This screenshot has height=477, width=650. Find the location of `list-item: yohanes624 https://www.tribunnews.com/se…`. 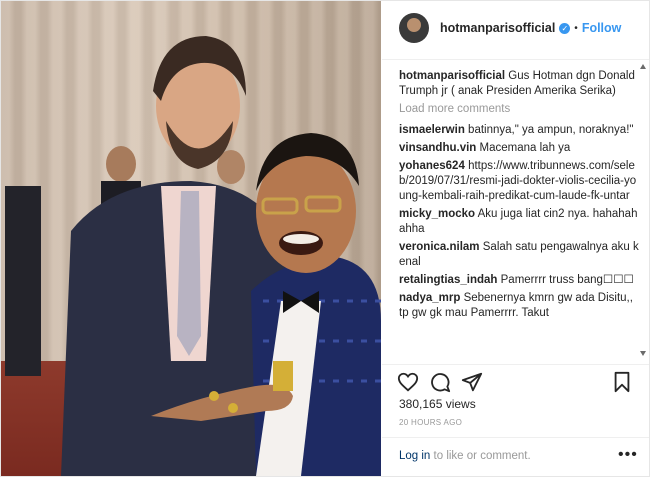

list-item: yohanes624 https://www.tribunnews.com/se… is located at coordinates (519, 181).